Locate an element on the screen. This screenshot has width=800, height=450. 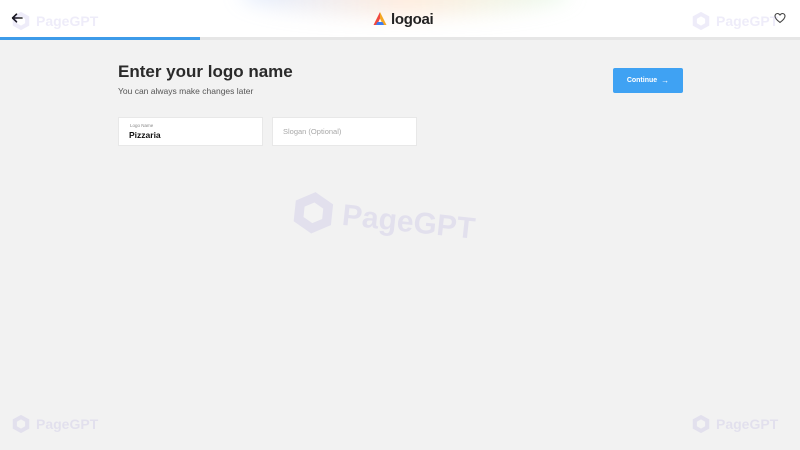
continue-button-label: Continue is located at coordinates (642, 80).